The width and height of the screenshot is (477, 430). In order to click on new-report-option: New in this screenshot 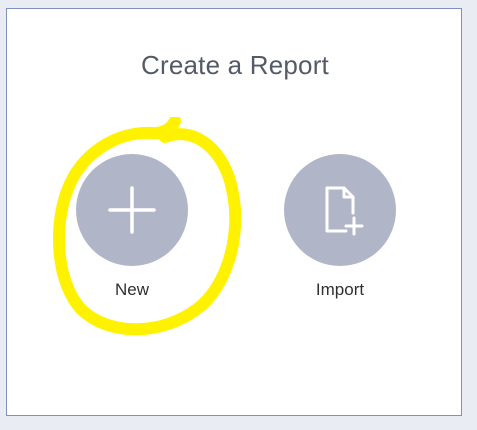, I will do `click(132, 227)`.